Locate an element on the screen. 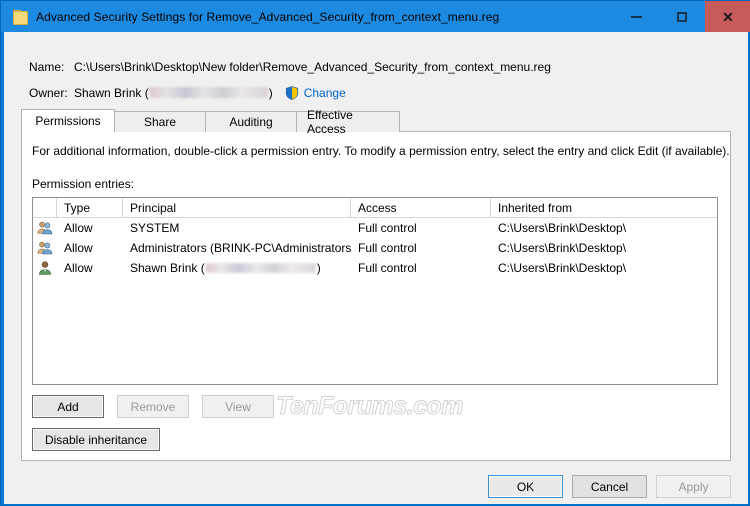 The height and width of the screenshot is (506, 750). entry-action-buttons: Add Remove View is located at coordinates (153, 406).